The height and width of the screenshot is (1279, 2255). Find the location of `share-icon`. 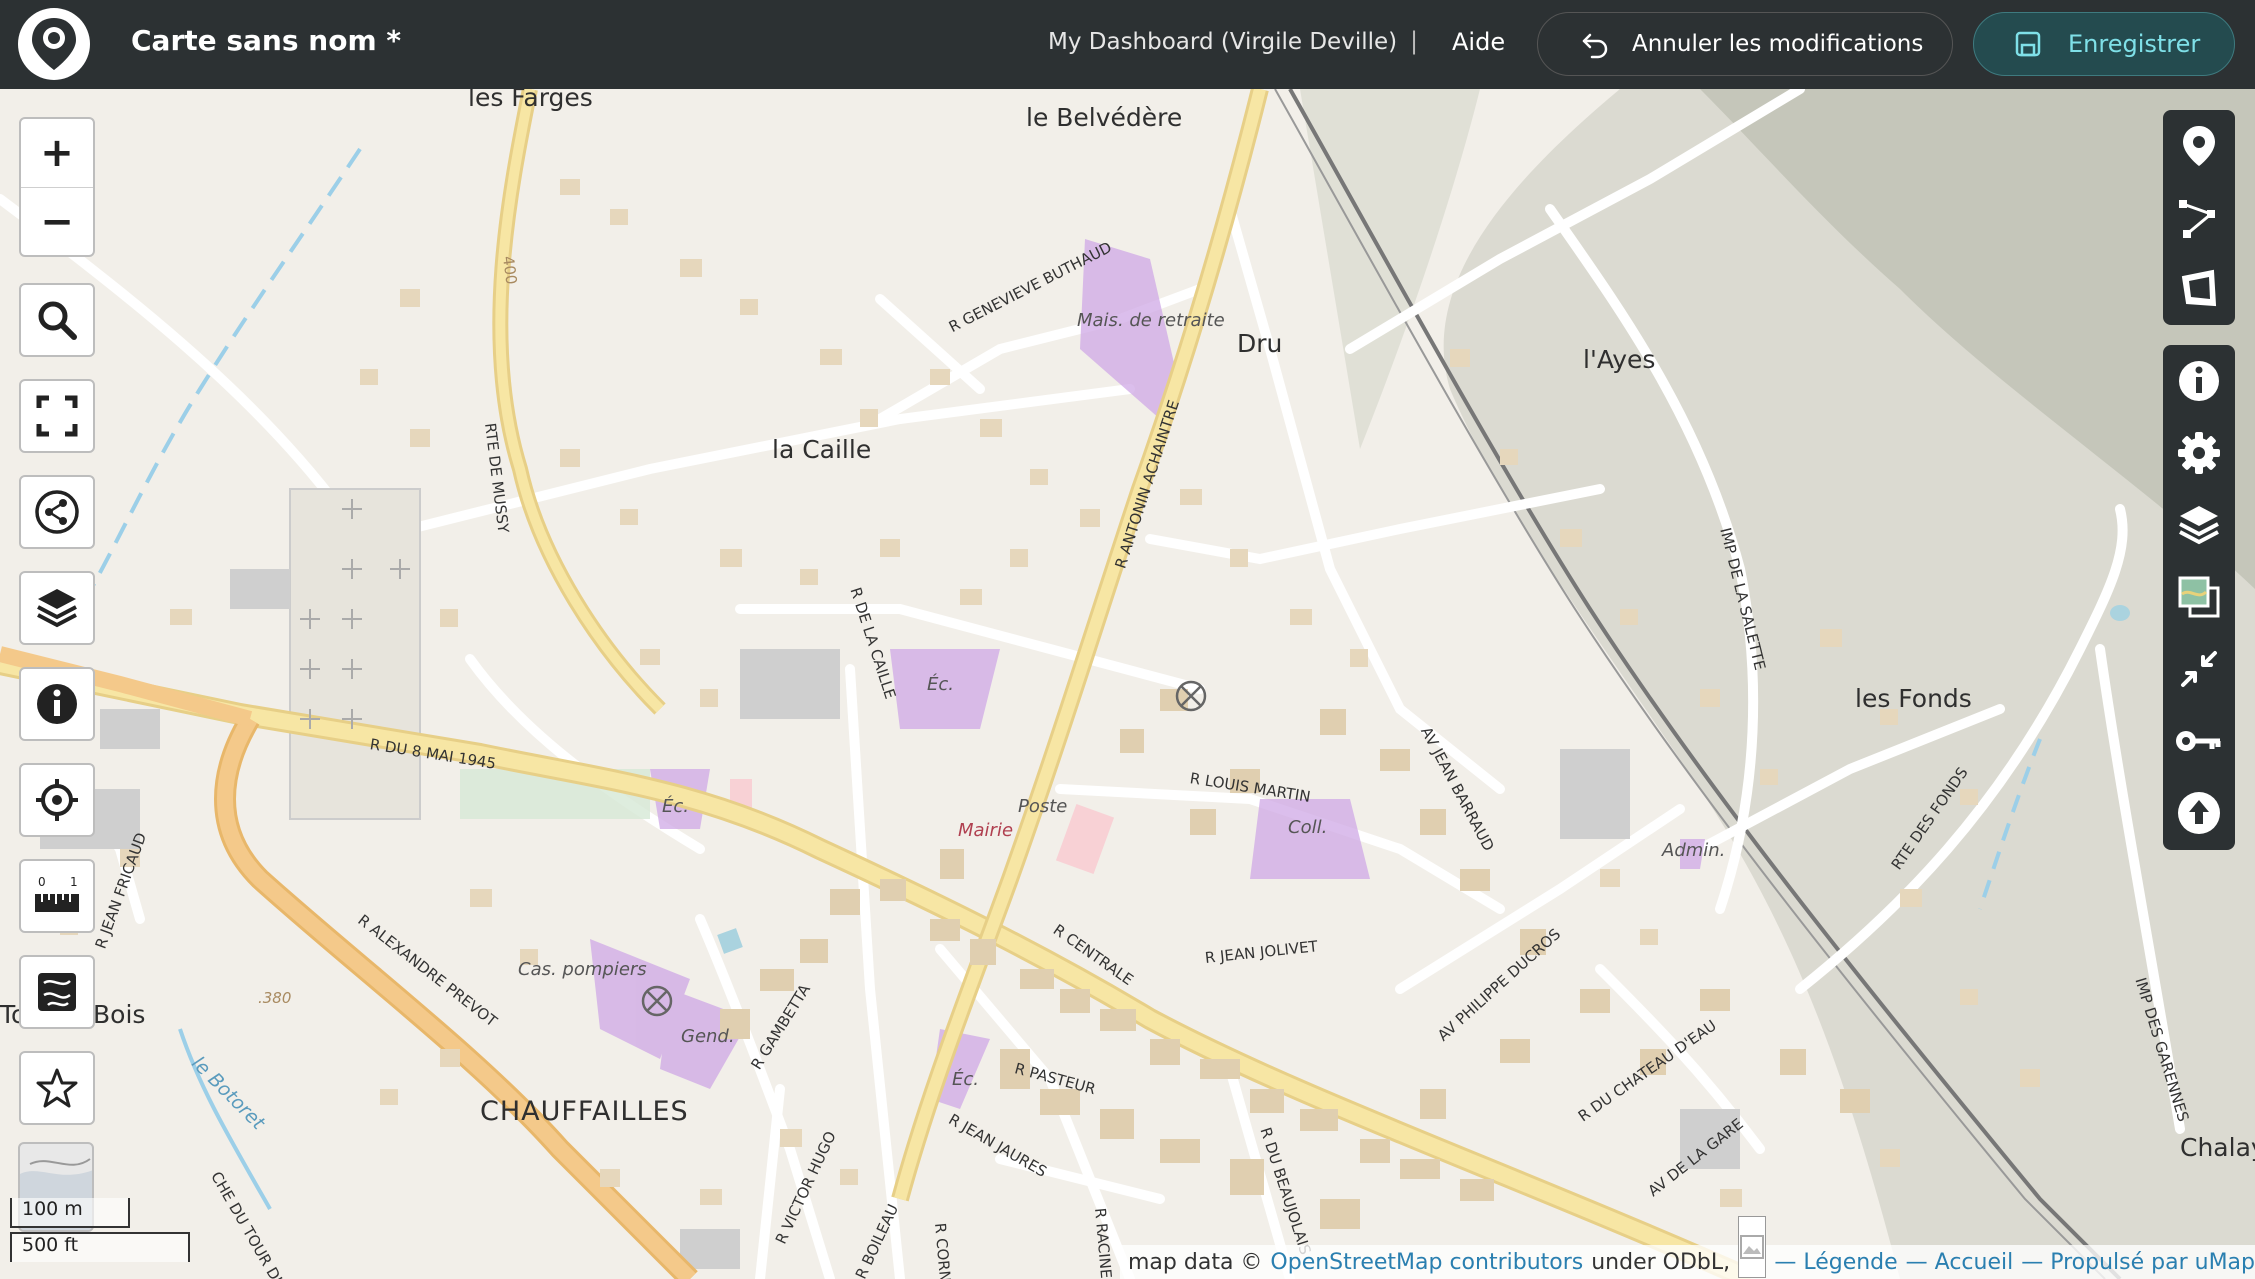

share-icon is located at coordinates (57, 512).